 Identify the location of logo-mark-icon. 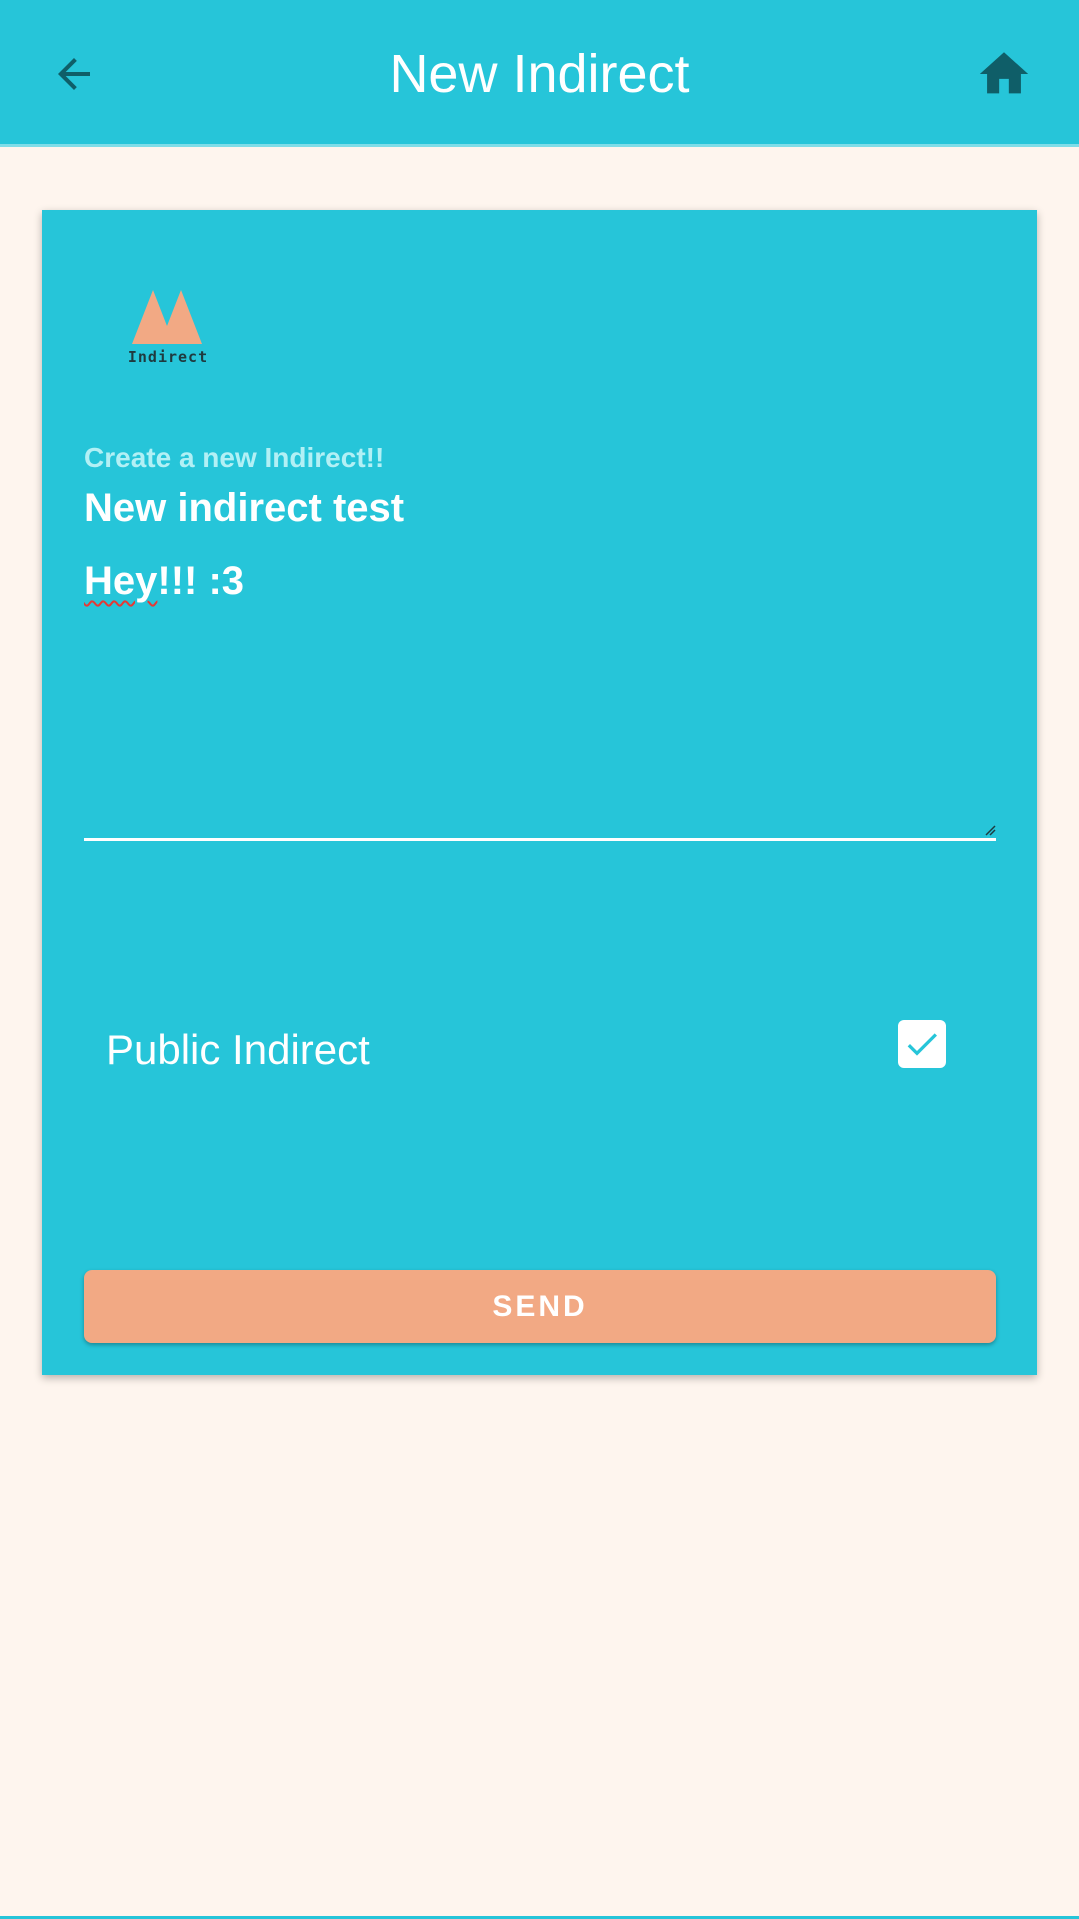
(167, 317).